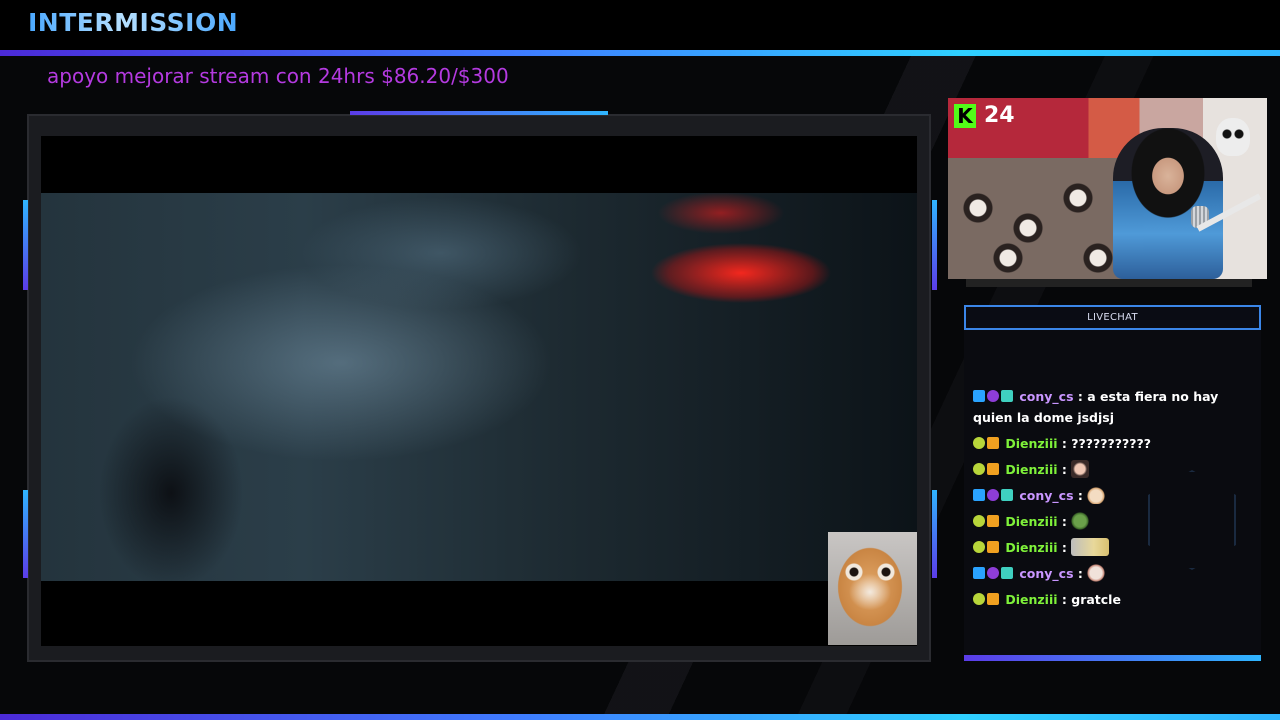 This screenshot has height=720, width=1280. What do you see at coordinates (133, 22) in the screenshot?
I see `scene-title: INTERMISSION` at bounding box center [133, 22].